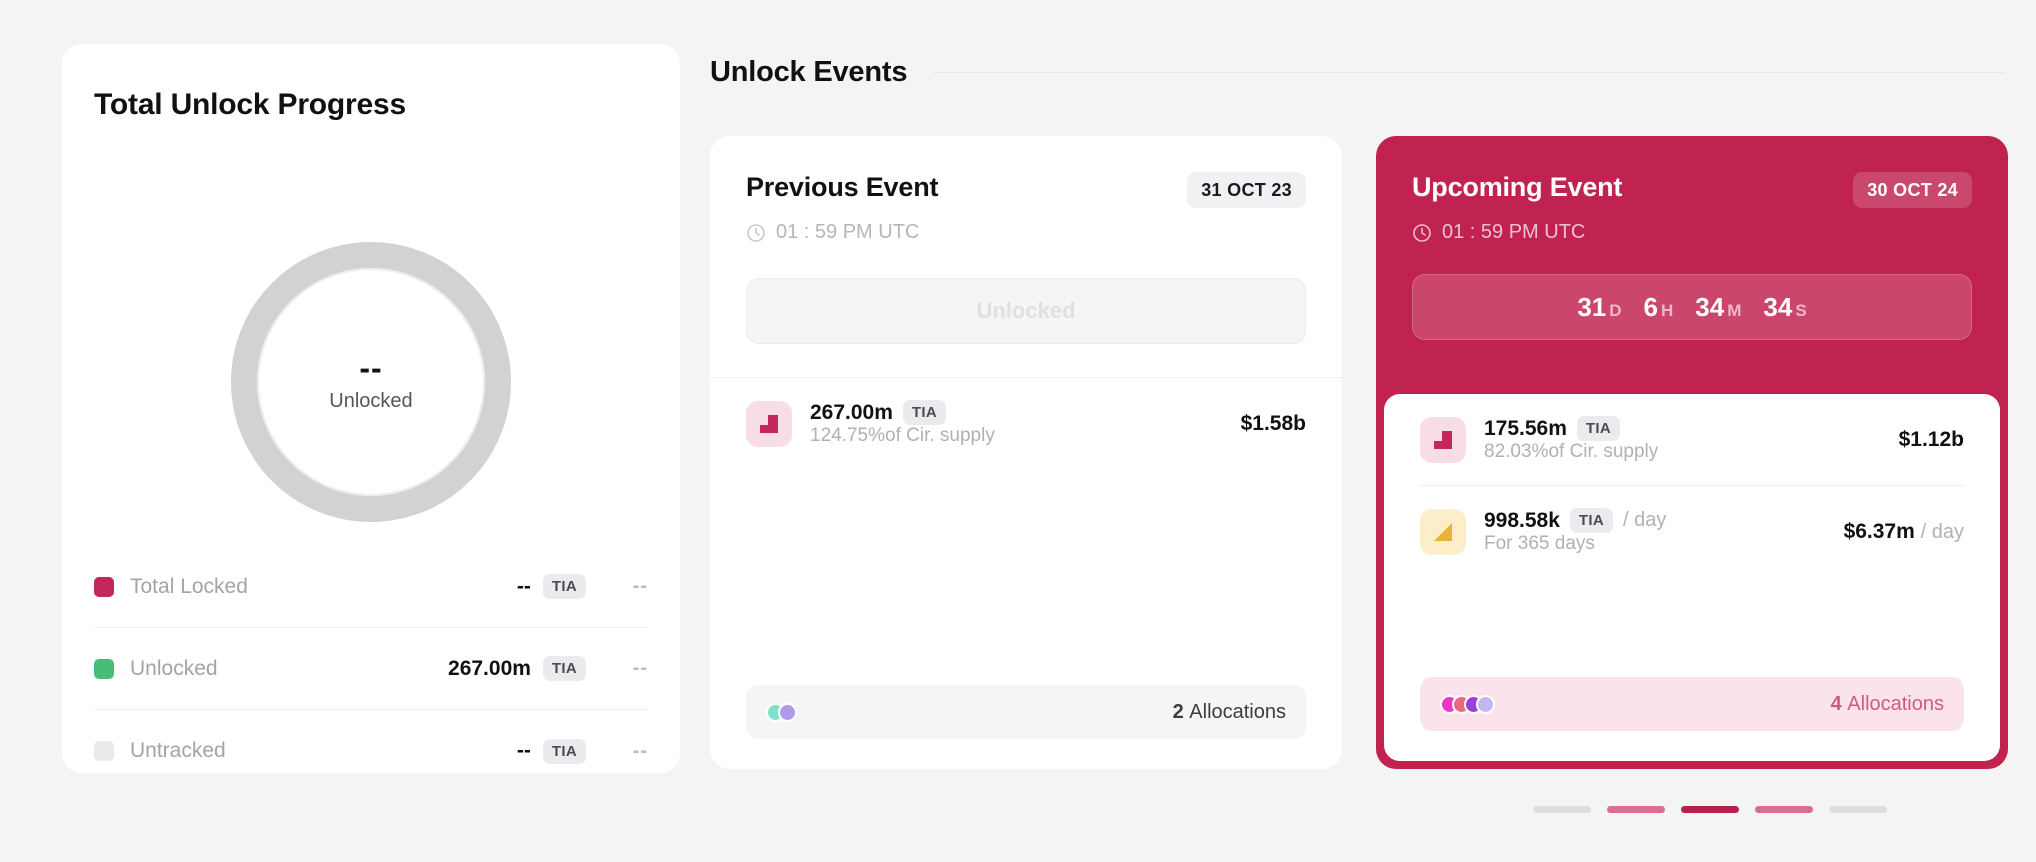  I want to click on upcoming-event-details: 175.56m TIA 82.03%of Cir. supply $1.12b, so click(1692, 485).